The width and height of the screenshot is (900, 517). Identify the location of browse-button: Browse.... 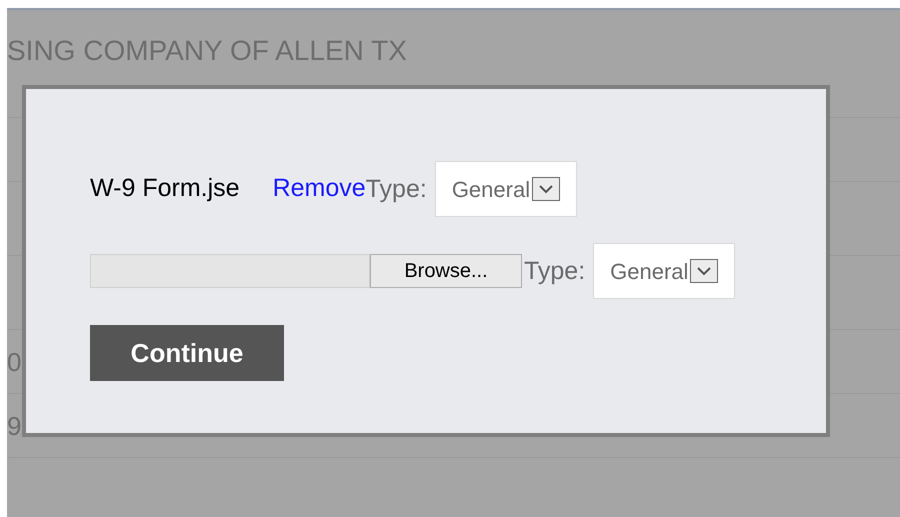
(446, 271).